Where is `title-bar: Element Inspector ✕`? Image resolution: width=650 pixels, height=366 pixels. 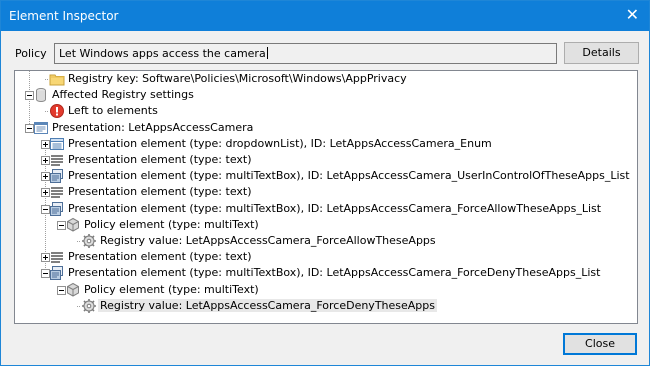 title-bar: Element Inspector ✕ is located at coordinates (325, 16).